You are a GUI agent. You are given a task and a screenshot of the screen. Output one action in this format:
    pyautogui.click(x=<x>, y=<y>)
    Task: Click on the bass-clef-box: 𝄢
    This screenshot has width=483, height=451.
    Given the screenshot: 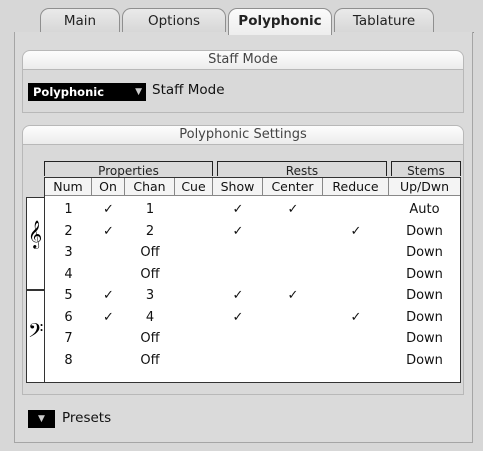 What is the action you would take?
    pyautogui.click(x=35, y=336)
    